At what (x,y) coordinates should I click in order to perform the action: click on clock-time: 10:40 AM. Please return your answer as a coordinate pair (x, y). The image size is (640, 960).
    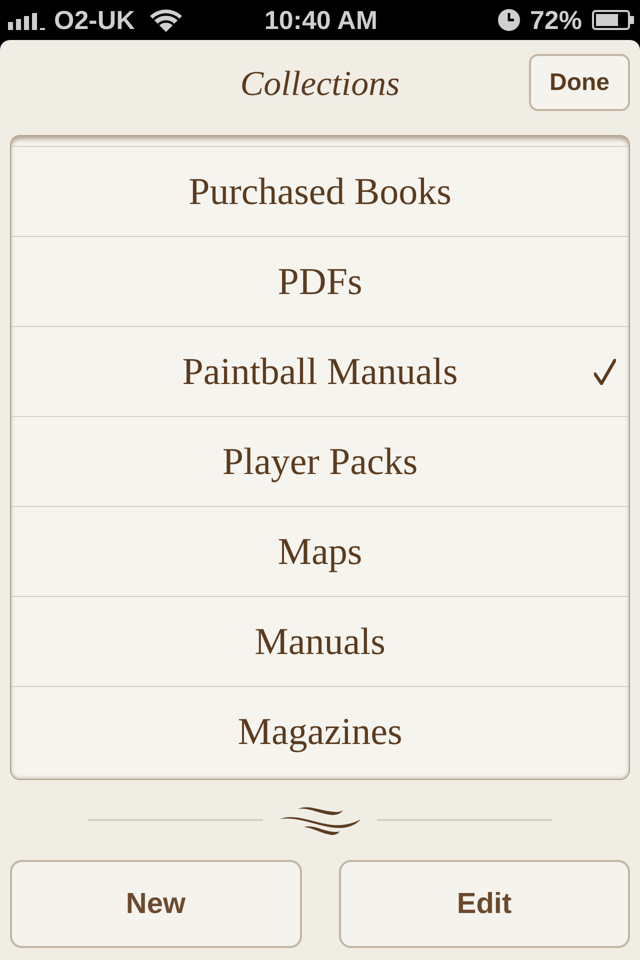
    Looking at the image, I should click on (321, 20).